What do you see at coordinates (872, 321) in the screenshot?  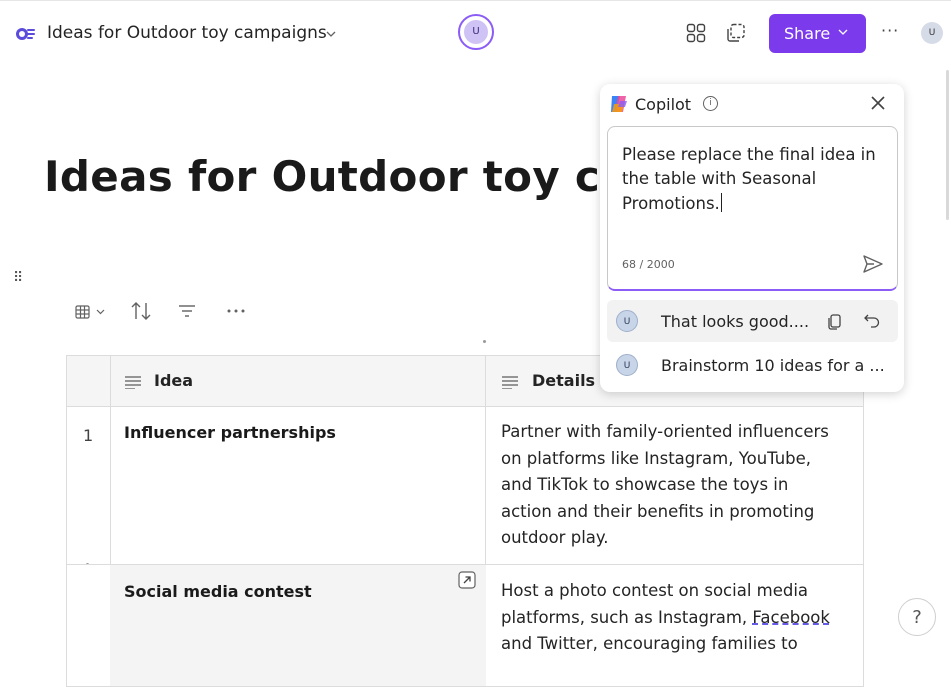 I see `undo-icon` at bounding box center [872, 321].